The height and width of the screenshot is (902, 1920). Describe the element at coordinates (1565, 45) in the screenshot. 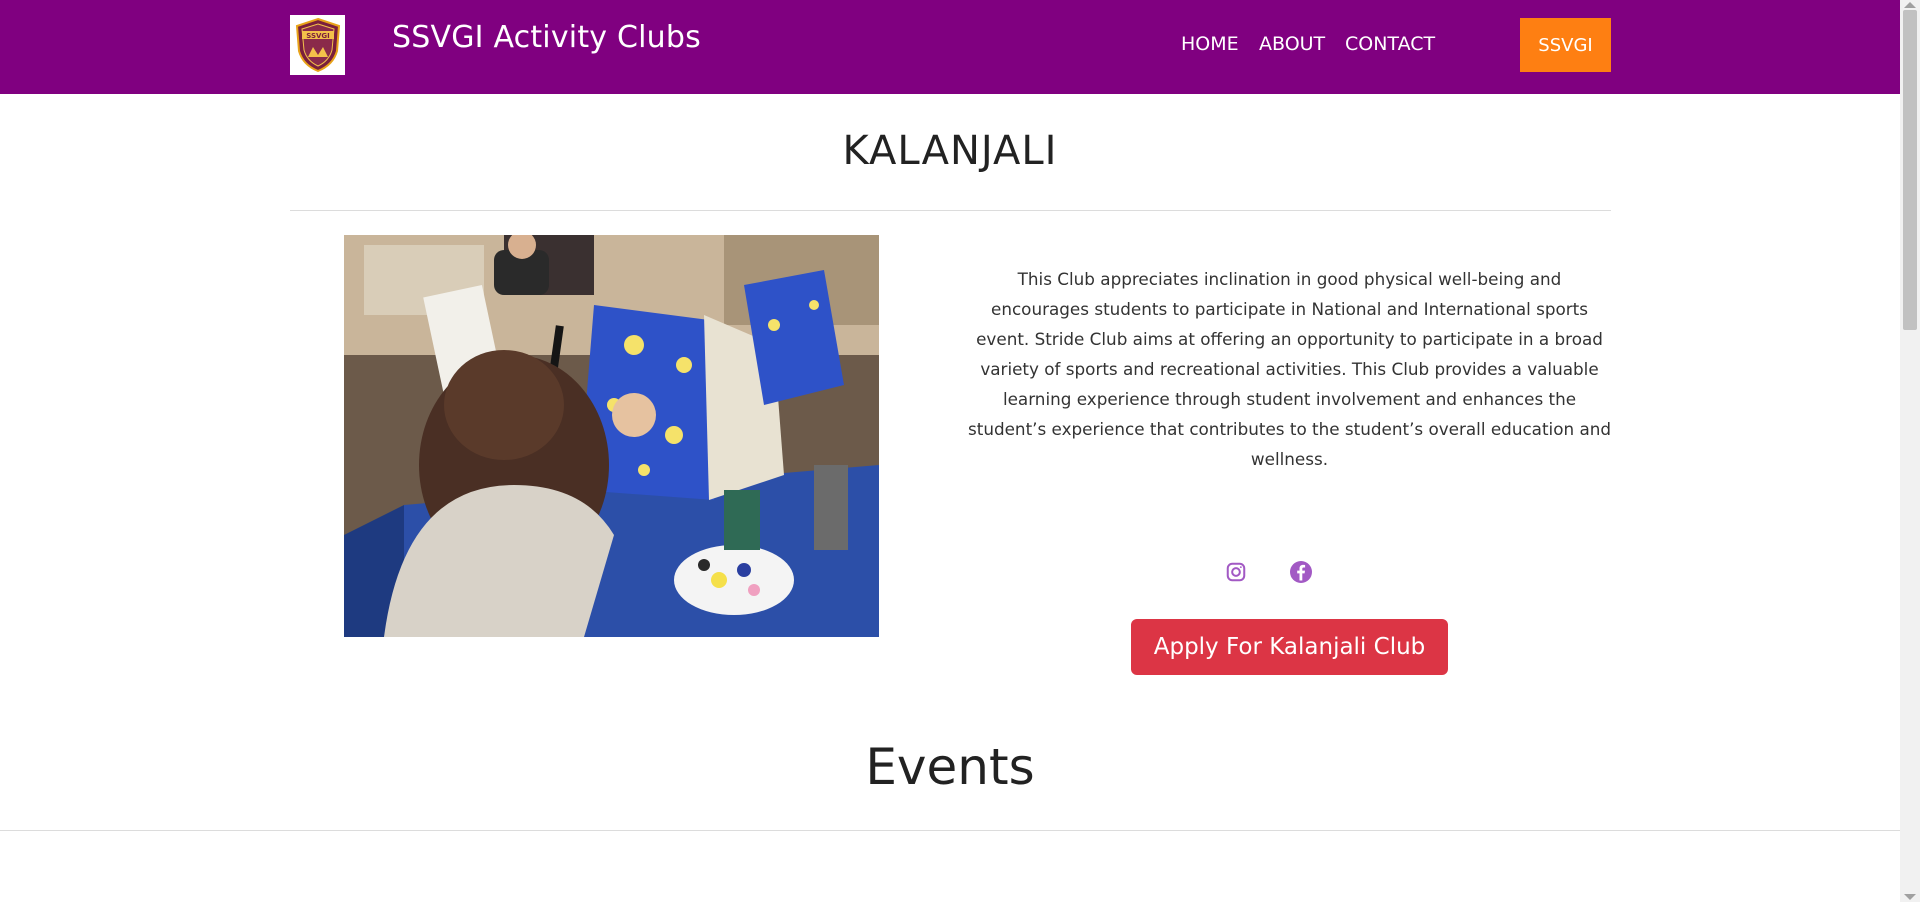

I see `ssvgi-button: SSVGI` at that location.